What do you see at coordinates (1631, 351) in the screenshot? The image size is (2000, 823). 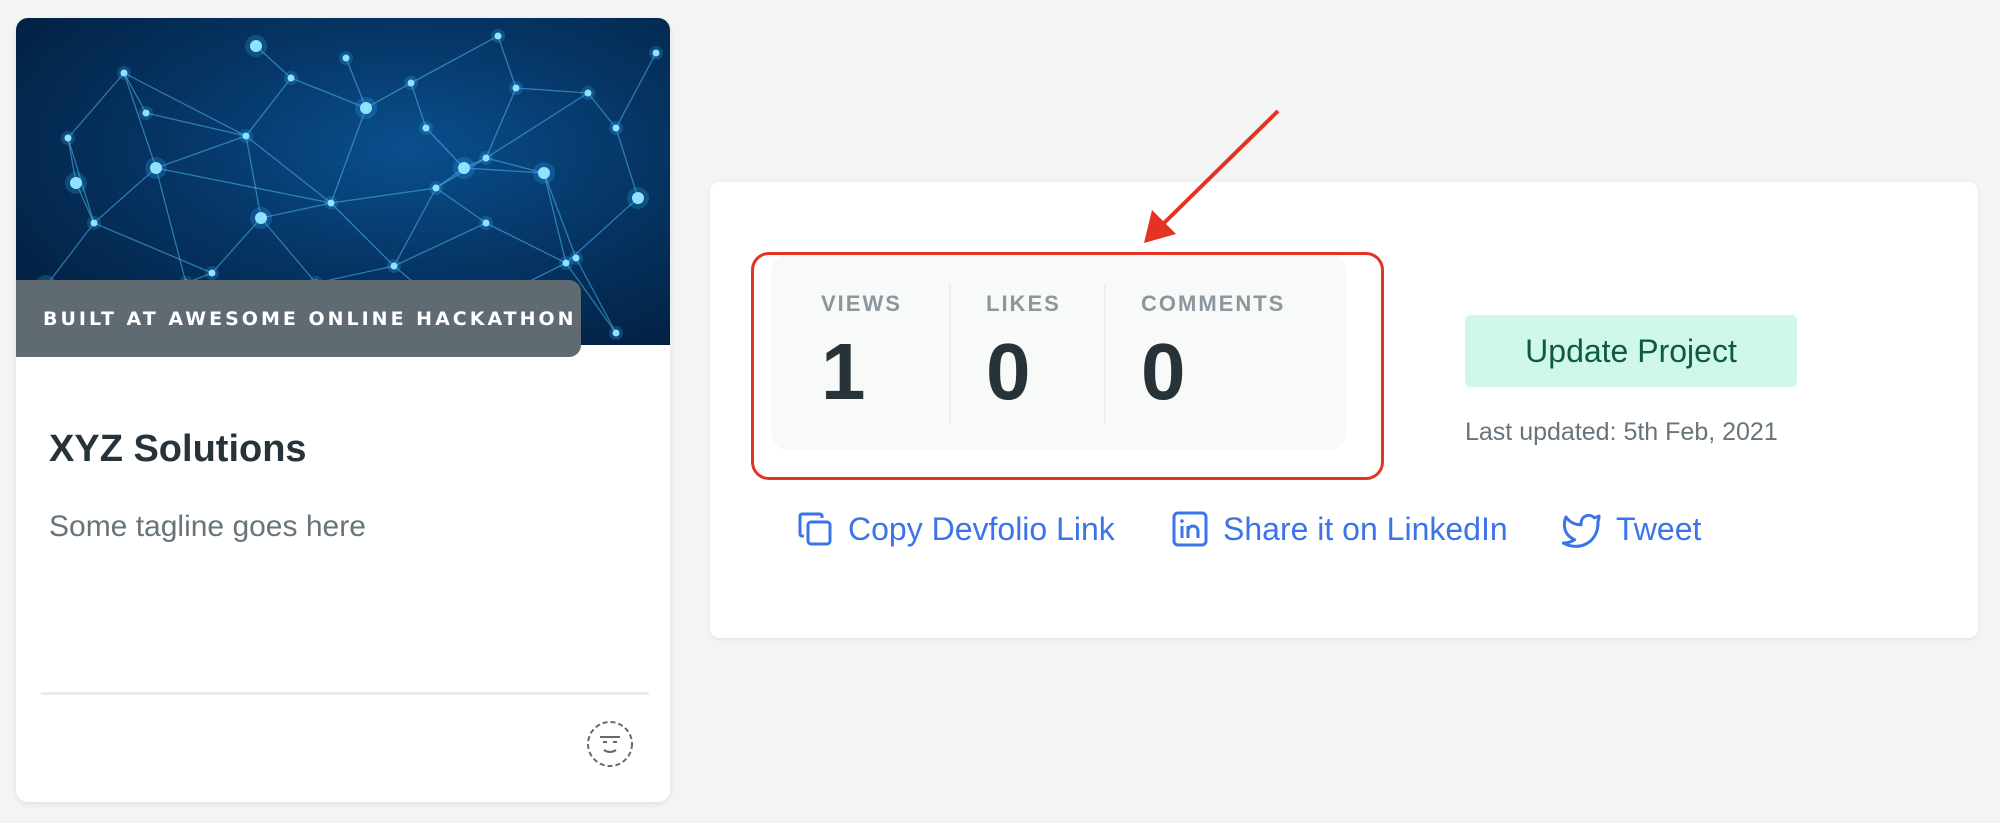 I see `update-project-button: Update Project` at bounding box center [1631, 351].